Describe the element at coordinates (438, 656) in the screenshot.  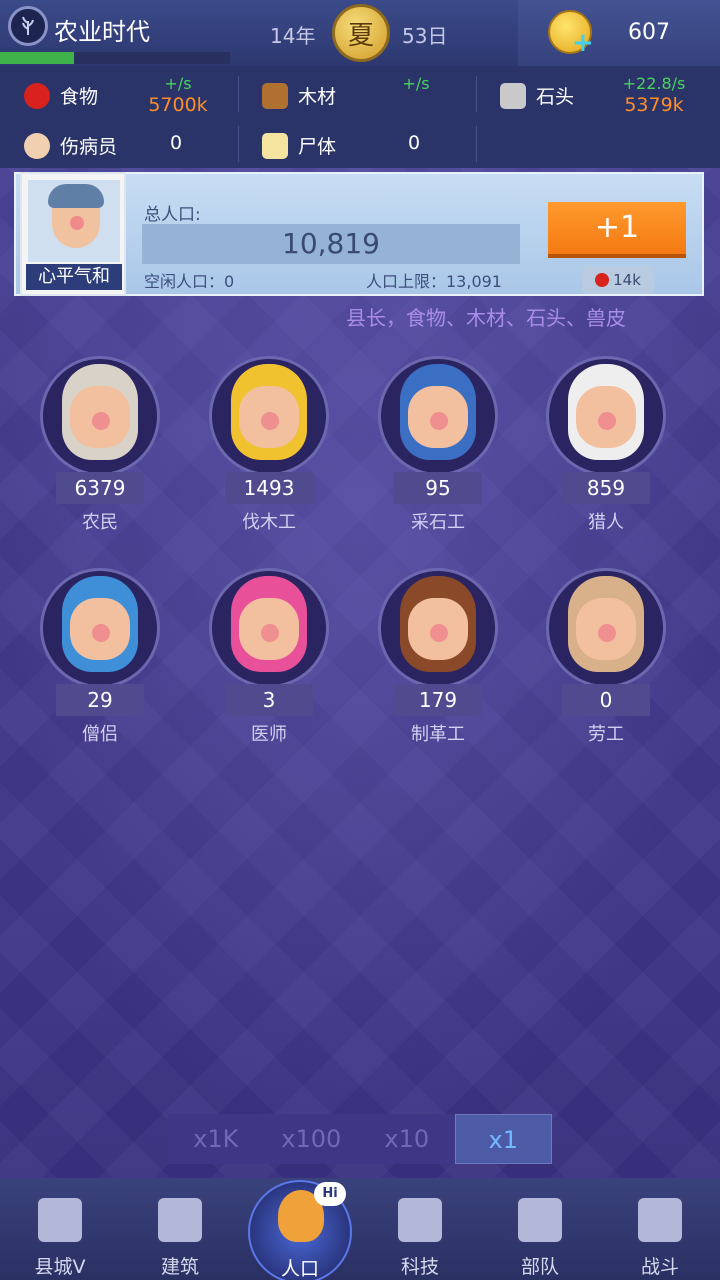
I see `job-slot: 179 制革工` at that location.